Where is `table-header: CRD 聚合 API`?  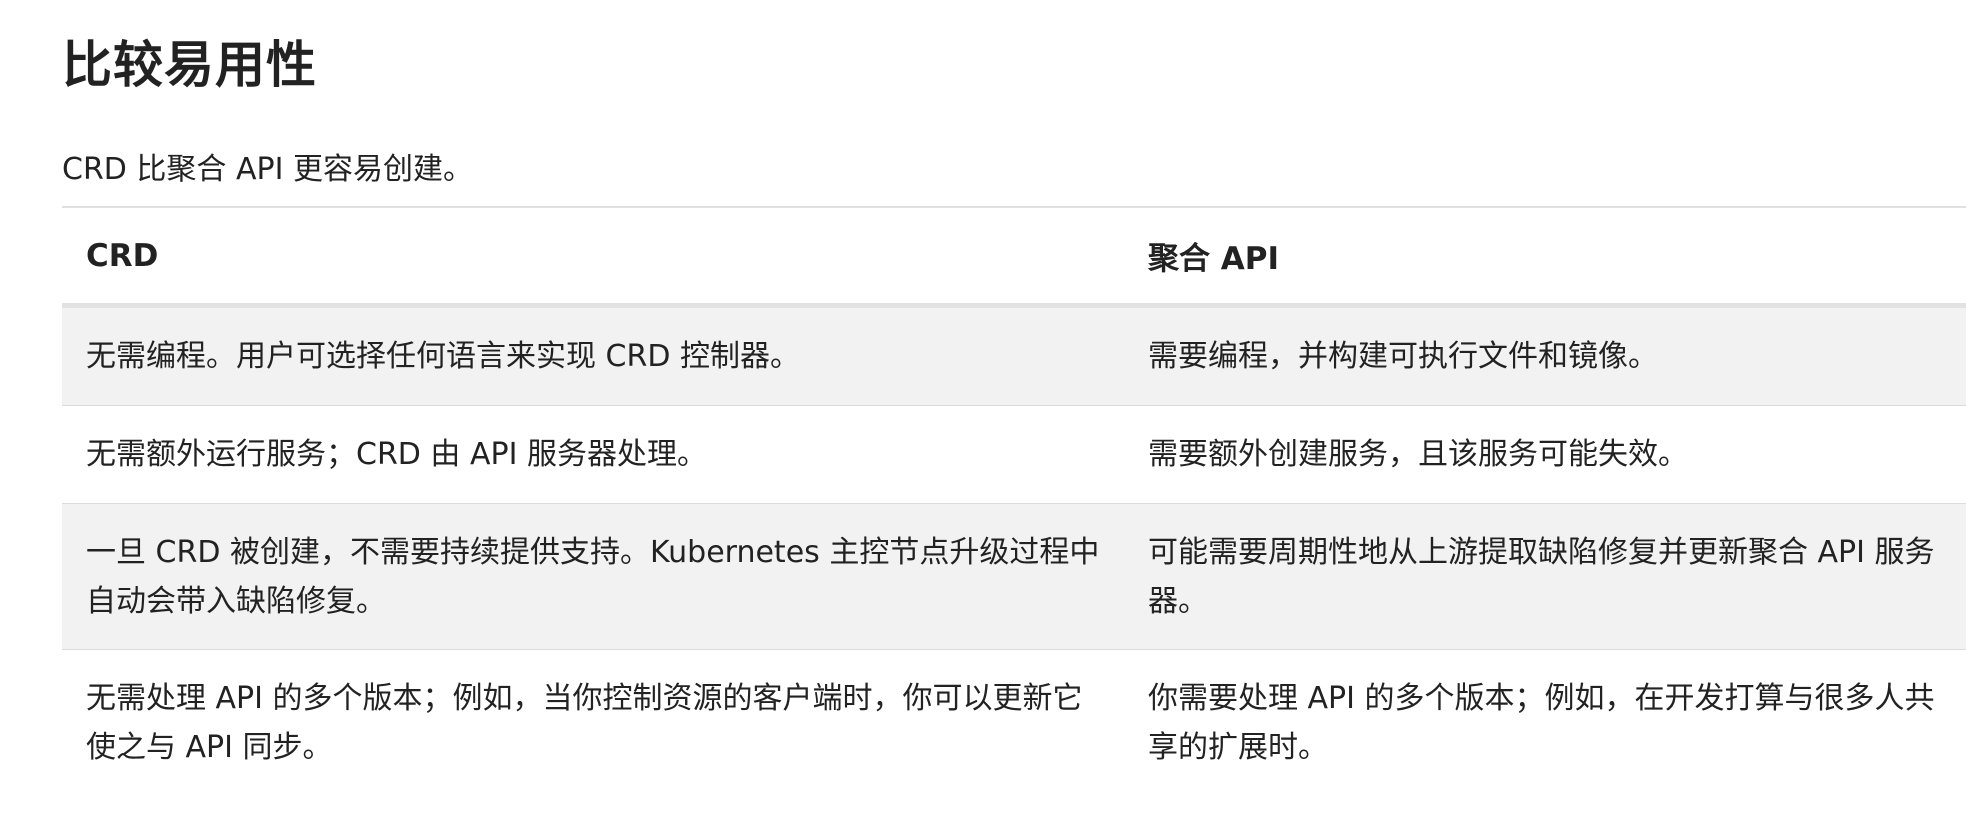 table-header: CRD 聚合 API is located at coordinates (1014, 256).